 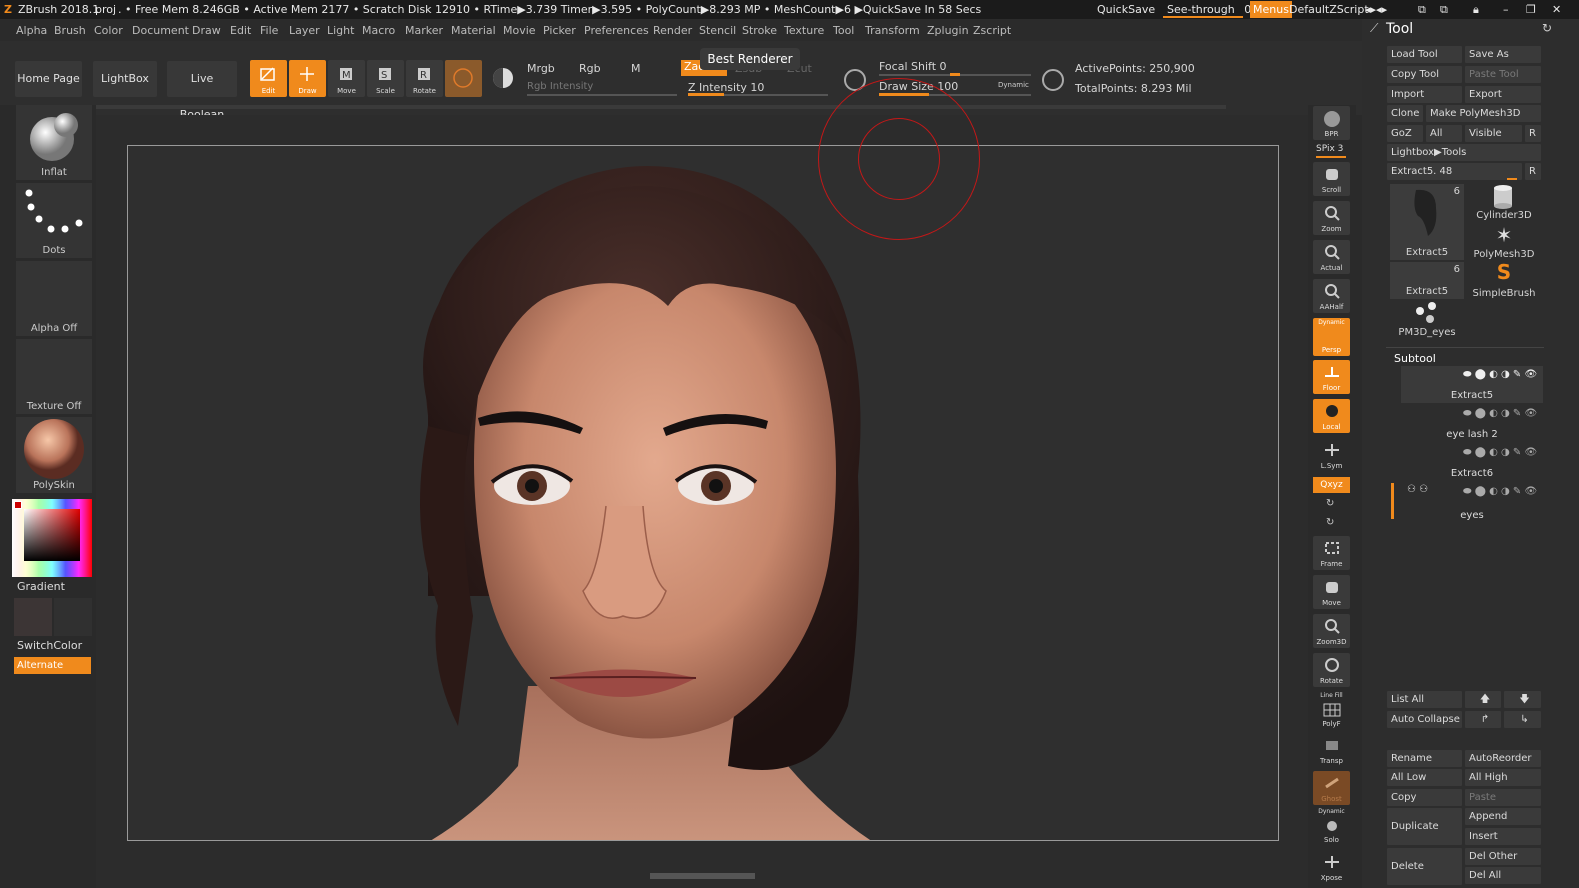 I want to click on ghost-button: Ghost, so click(x=1331, y=788).